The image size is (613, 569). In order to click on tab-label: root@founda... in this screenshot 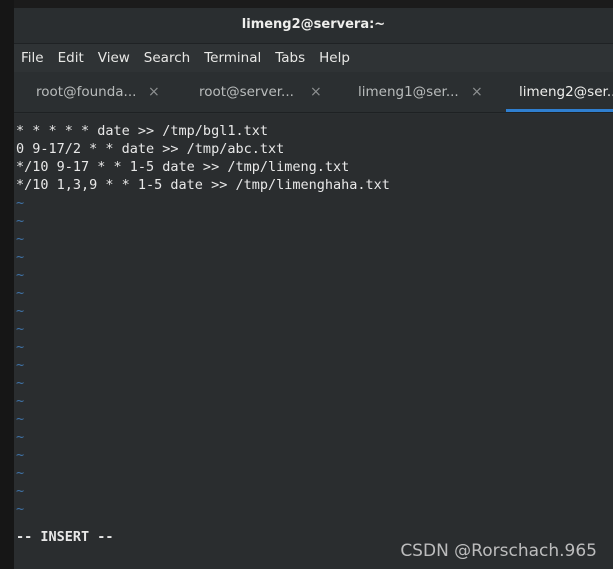, I will do `click(86, 92)`.